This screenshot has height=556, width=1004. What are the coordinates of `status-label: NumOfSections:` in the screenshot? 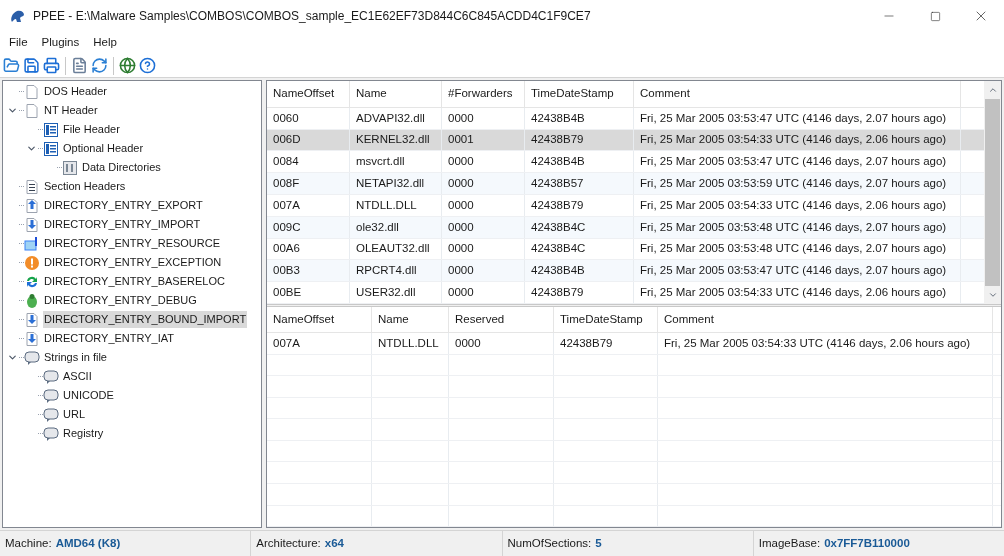 It's located at (549, 543).